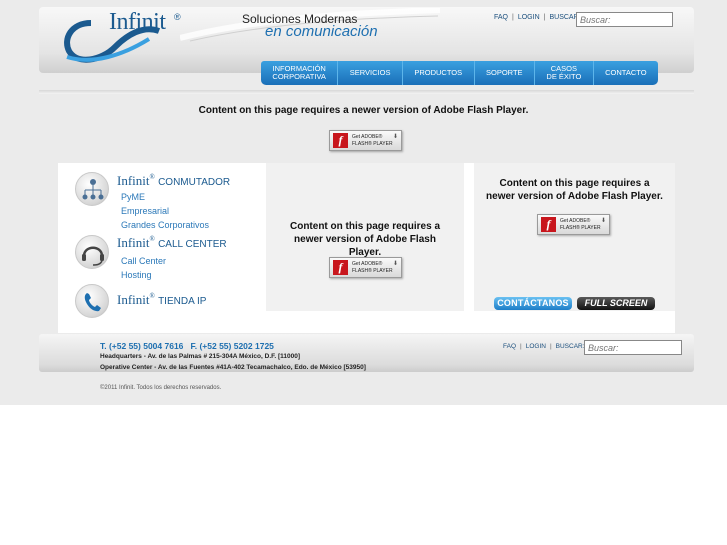 The height and width of the screenshot is (545, 727). Describe the element at coordinates (182, 301) in the screenshot. I see `service-name: TIENDA IP` at that location.